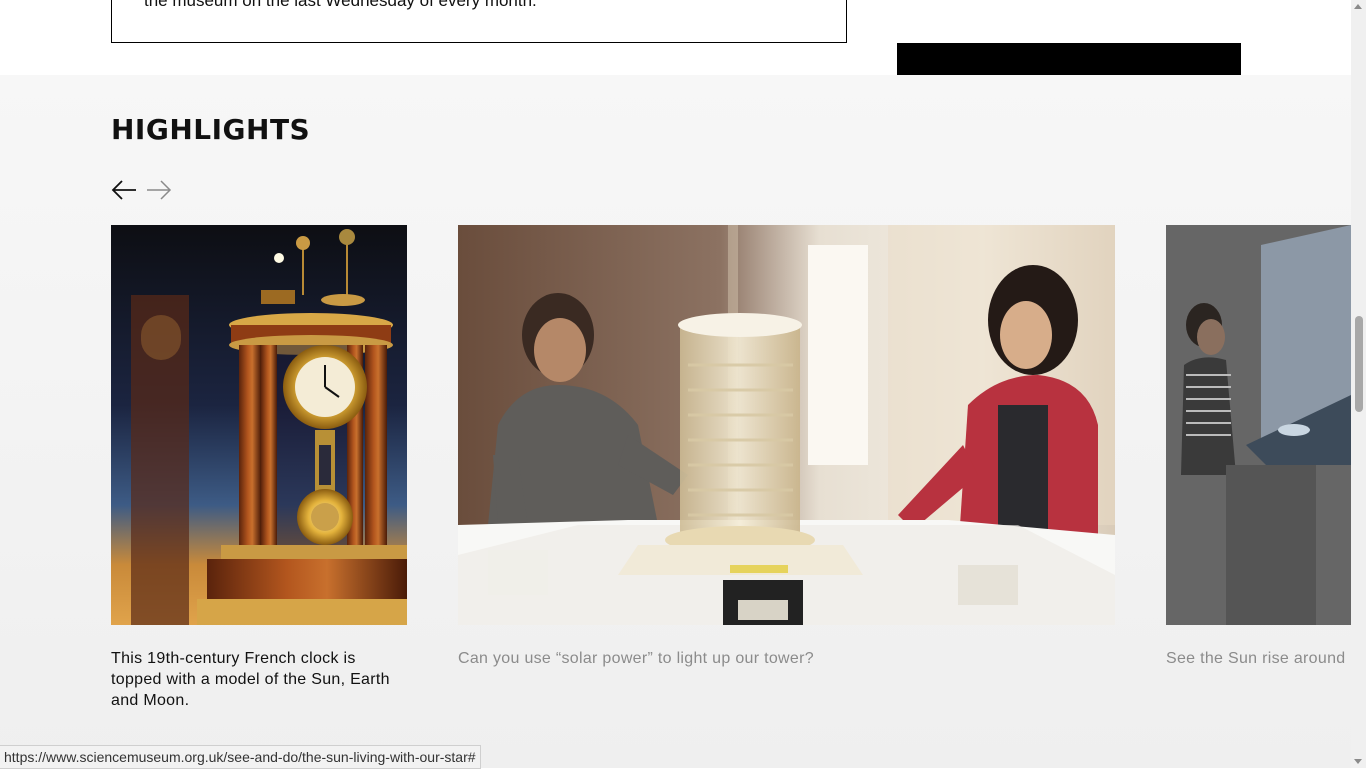 This screenshot has height=769, width=1366. I want to click on sidebar-black-banner, so click(1069, 59).